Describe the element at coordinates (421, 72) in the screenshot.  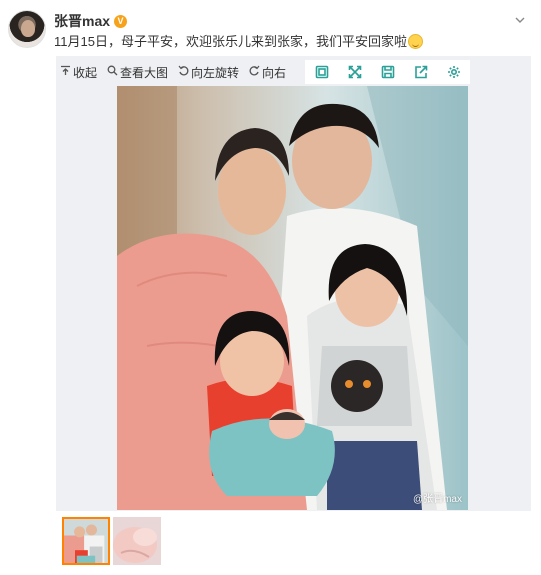
I see `share-icon` at that location.